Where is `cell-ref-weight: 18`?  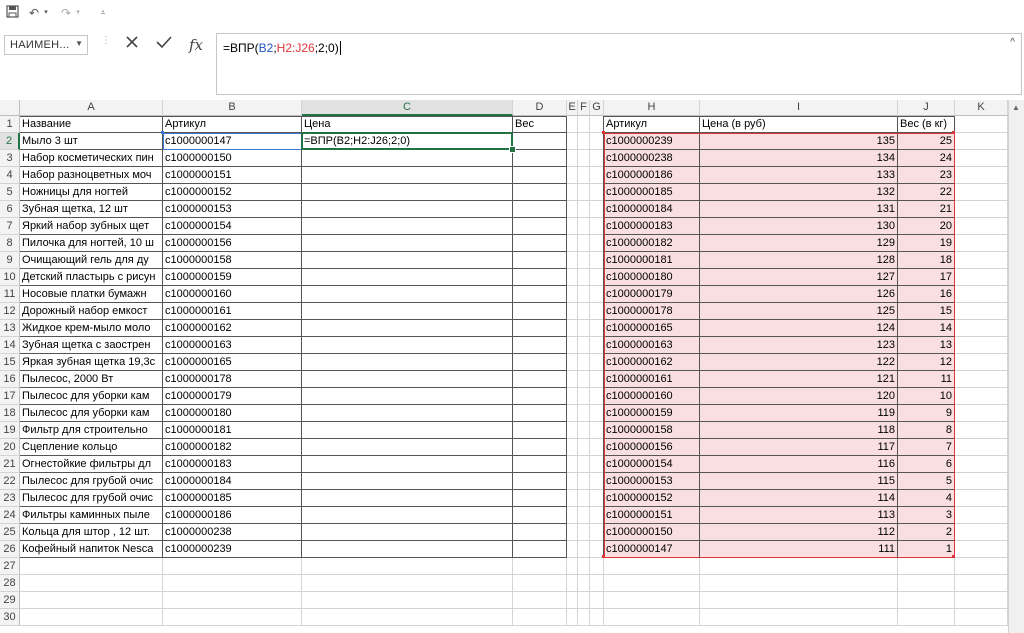
cell-ref-weight: 18 is located at coordinates (926, 260).